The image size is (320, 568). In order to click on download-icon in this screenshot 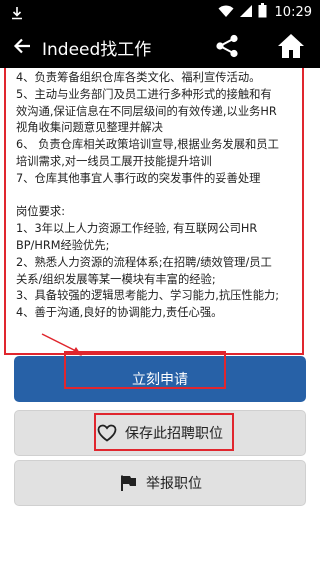, I will do `click(17, 12)`.